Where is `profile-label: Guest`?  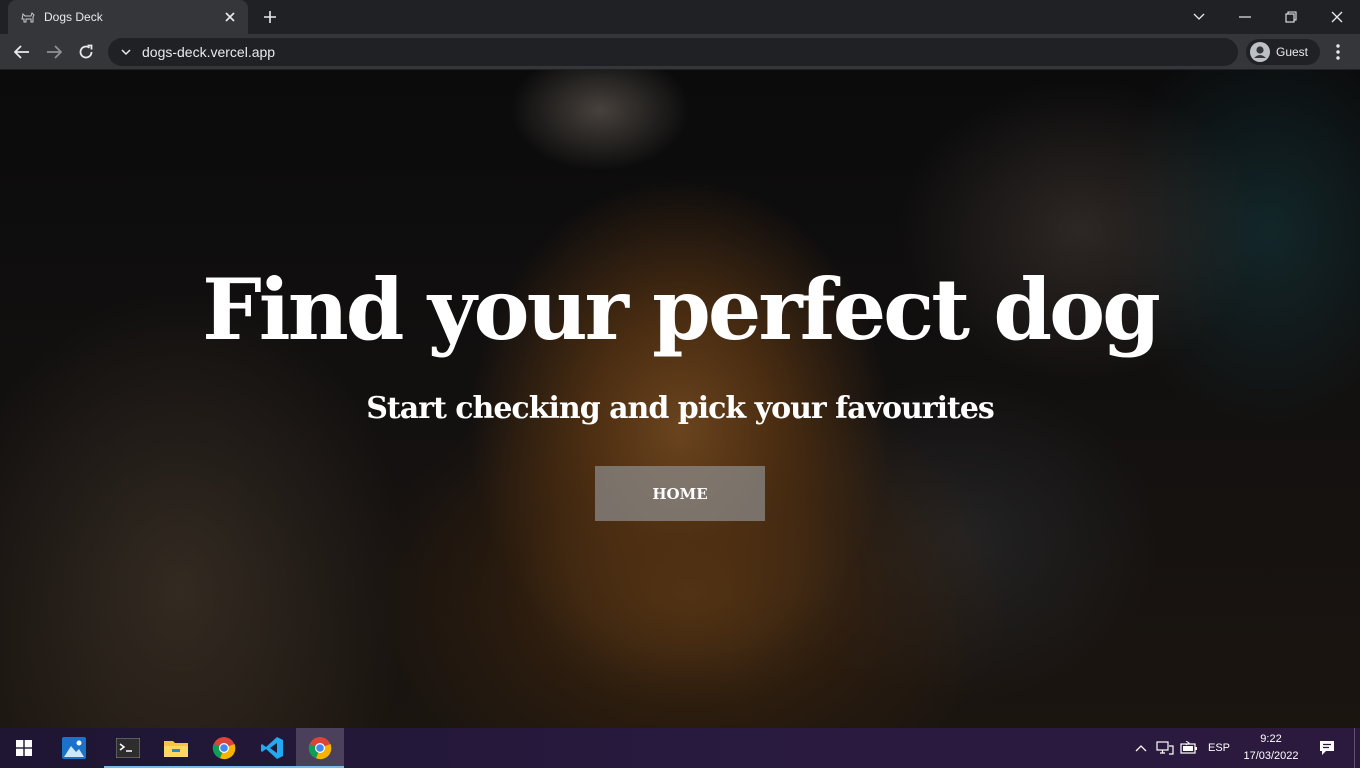 profile-label: Guest is located at coordinates (1292, 52).